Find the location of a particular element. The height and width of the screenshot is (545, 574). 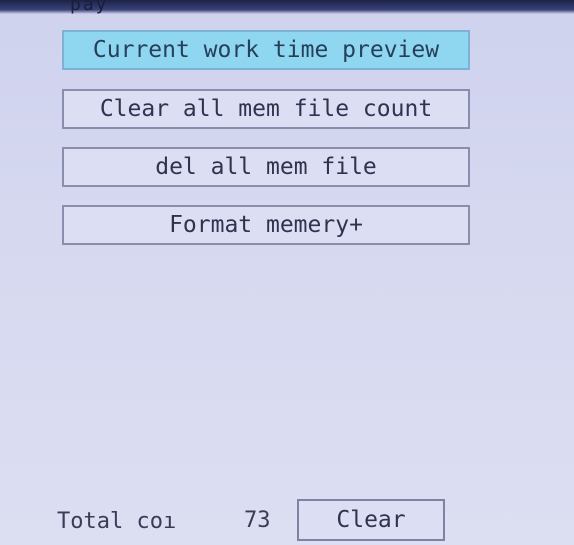

total-count-value: 73 is located at coordinates (257, 520).